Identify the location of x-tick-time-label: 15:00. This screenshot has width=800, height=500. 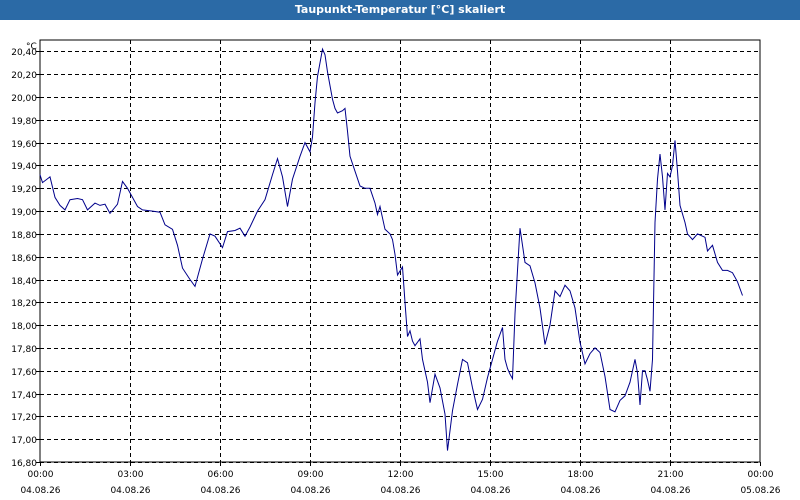
(491, 475).